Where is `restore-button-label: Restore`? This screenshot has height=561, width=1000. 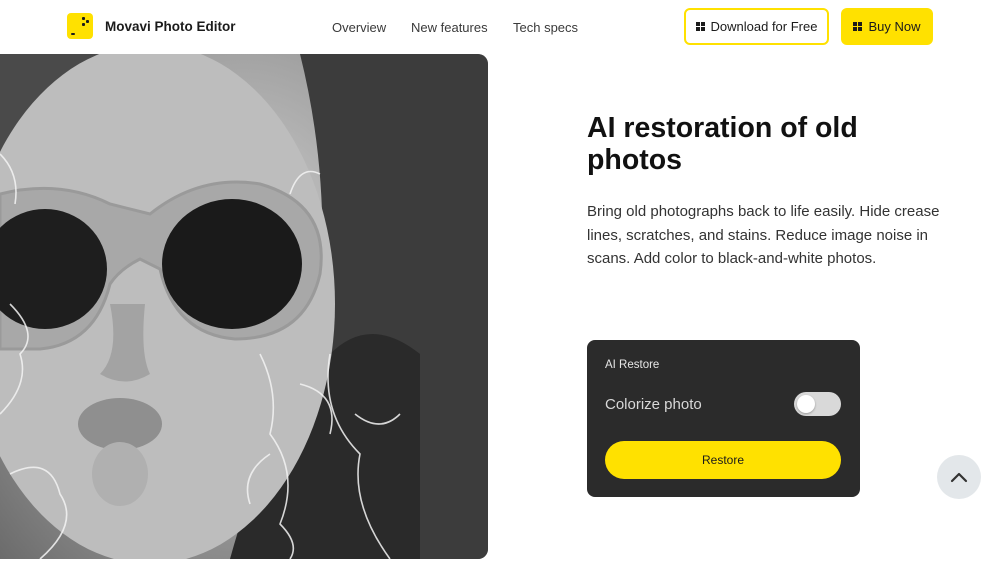 restore-button-label: Restore is located at coordinates (723, 460).